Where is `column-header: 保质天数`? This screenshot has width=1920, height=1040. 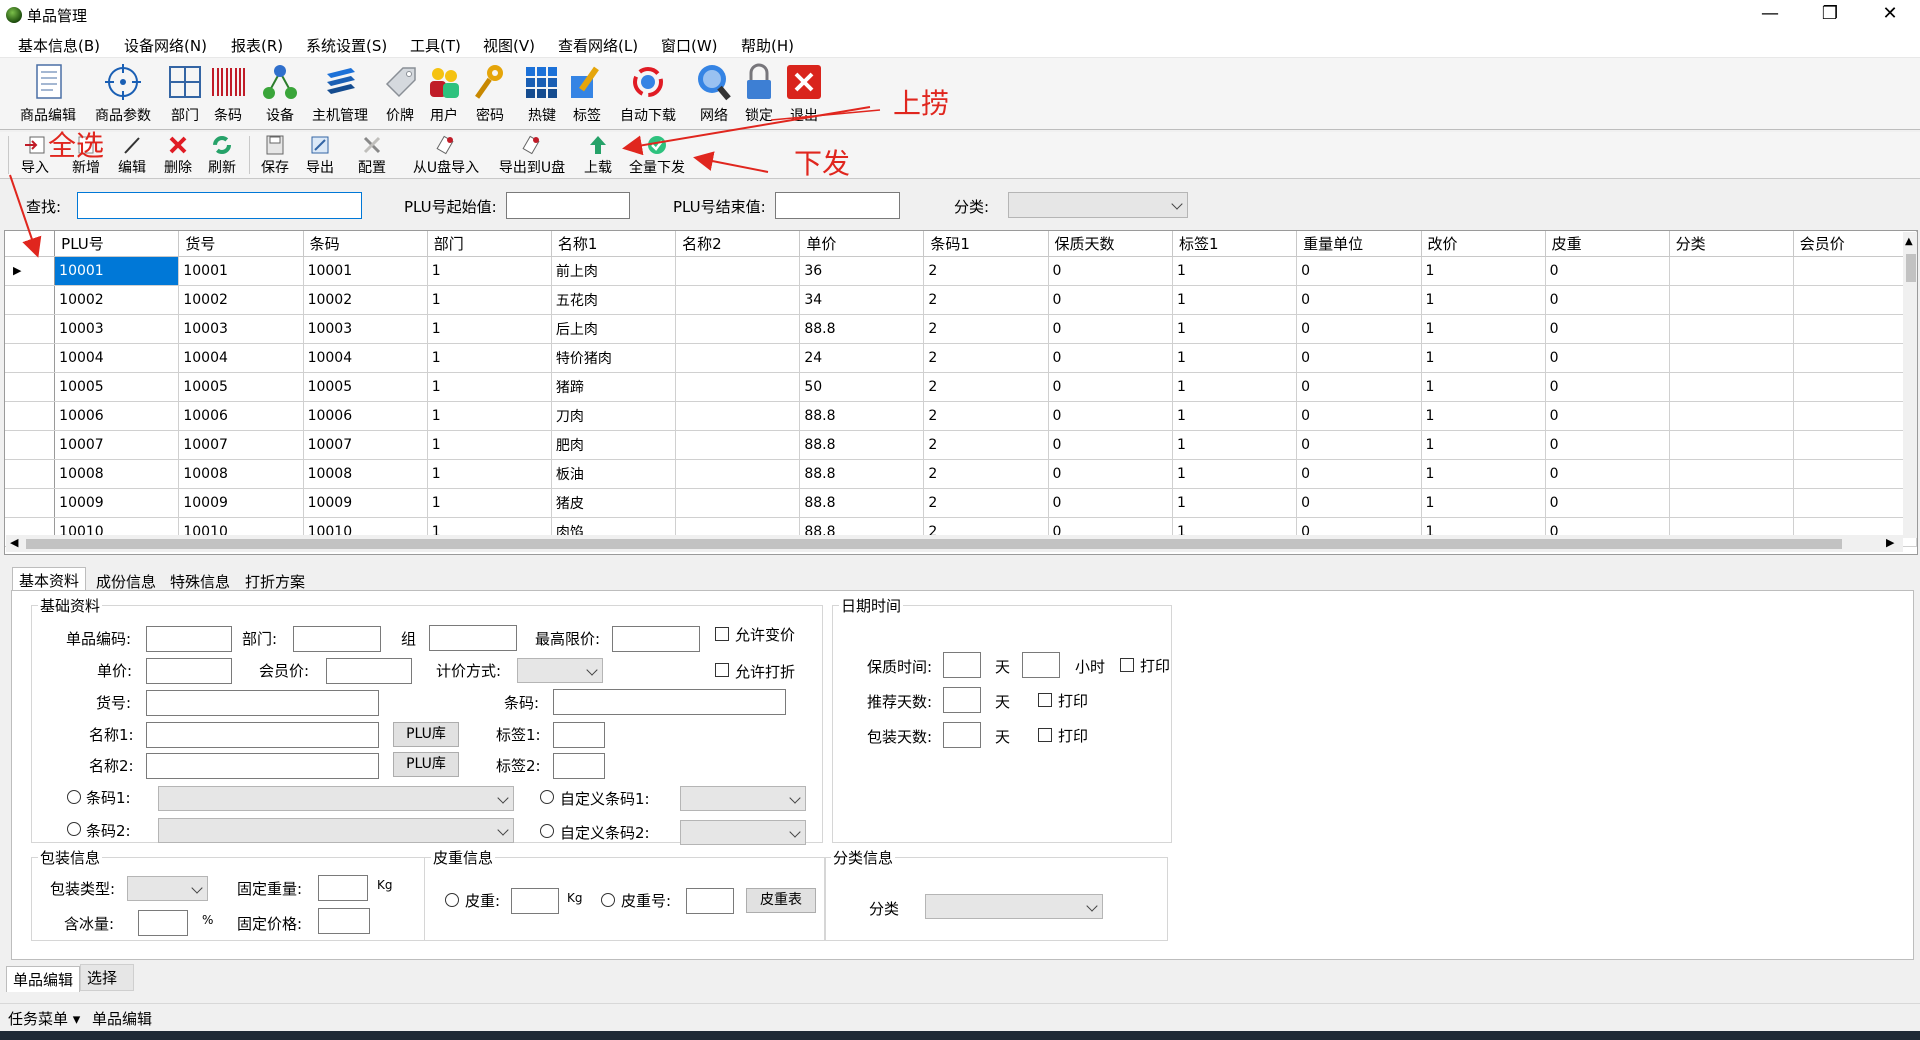
column-header: 保质天数 is located at coordinates (1110, 244).